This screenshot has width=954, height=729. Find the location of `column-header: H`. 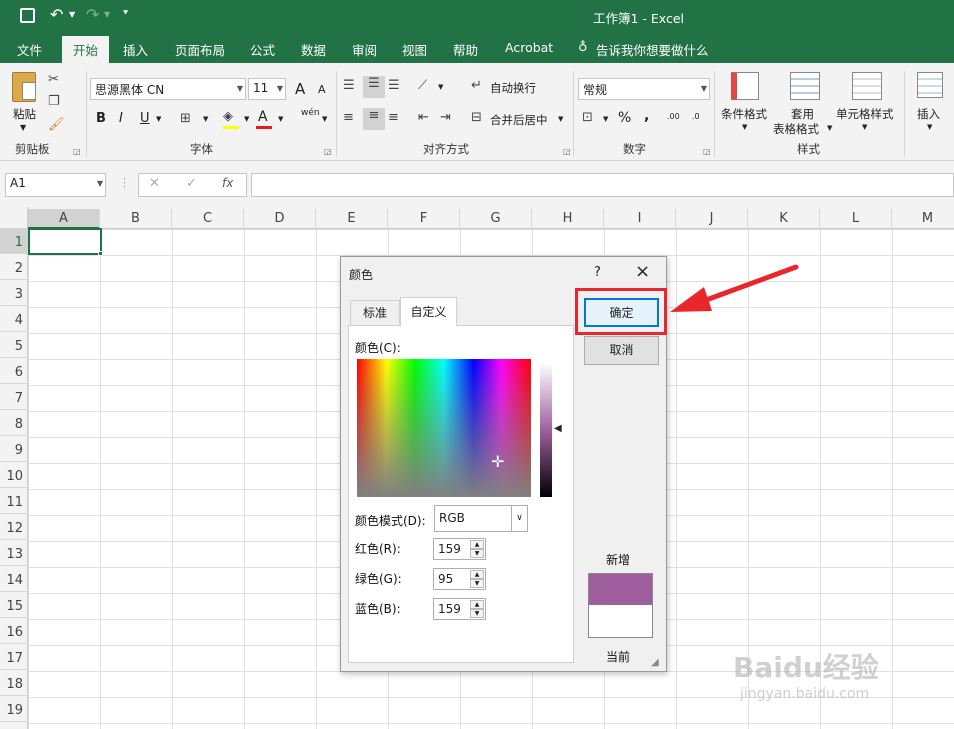

column-header: H is located at coordinates (568, 219).